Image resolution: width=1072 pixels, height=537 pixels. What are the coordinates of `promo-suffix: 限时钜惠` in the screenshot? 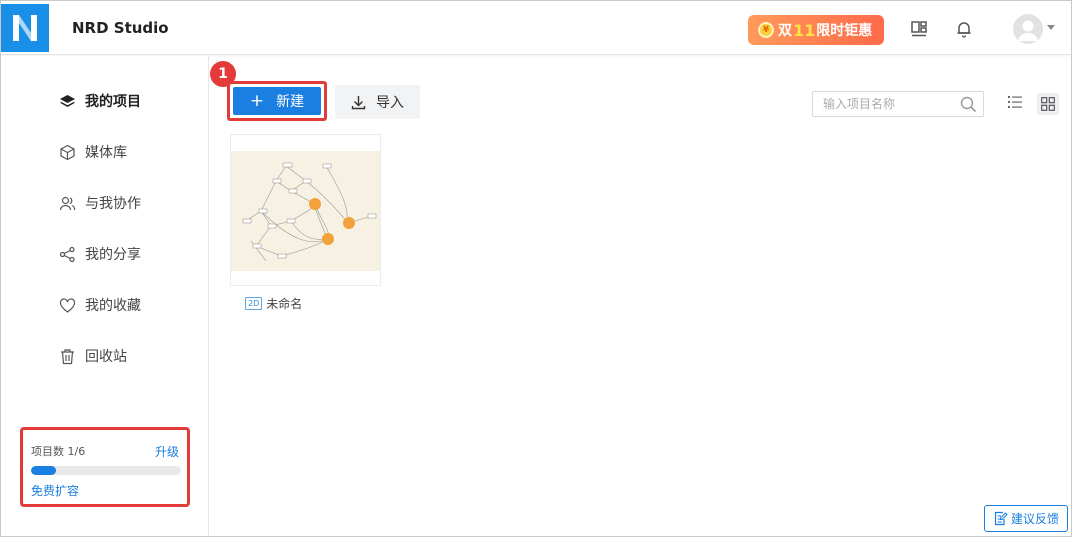 It's located at (844, 31).